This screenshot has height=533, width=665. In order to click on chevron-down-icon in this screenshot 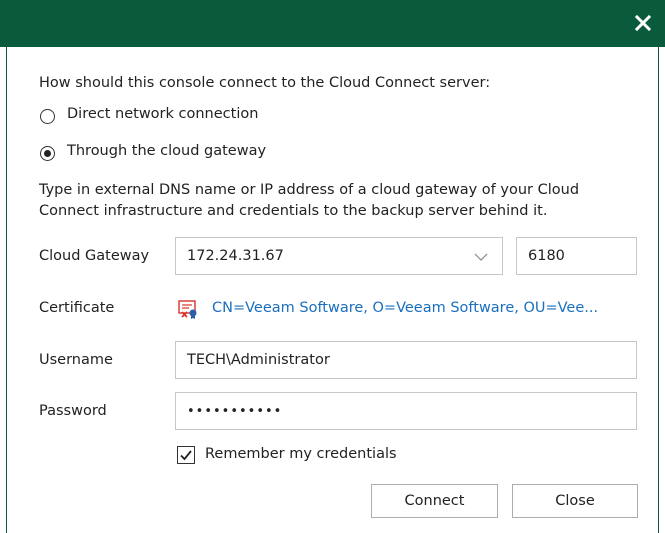, I will do `click(481, 257)`.